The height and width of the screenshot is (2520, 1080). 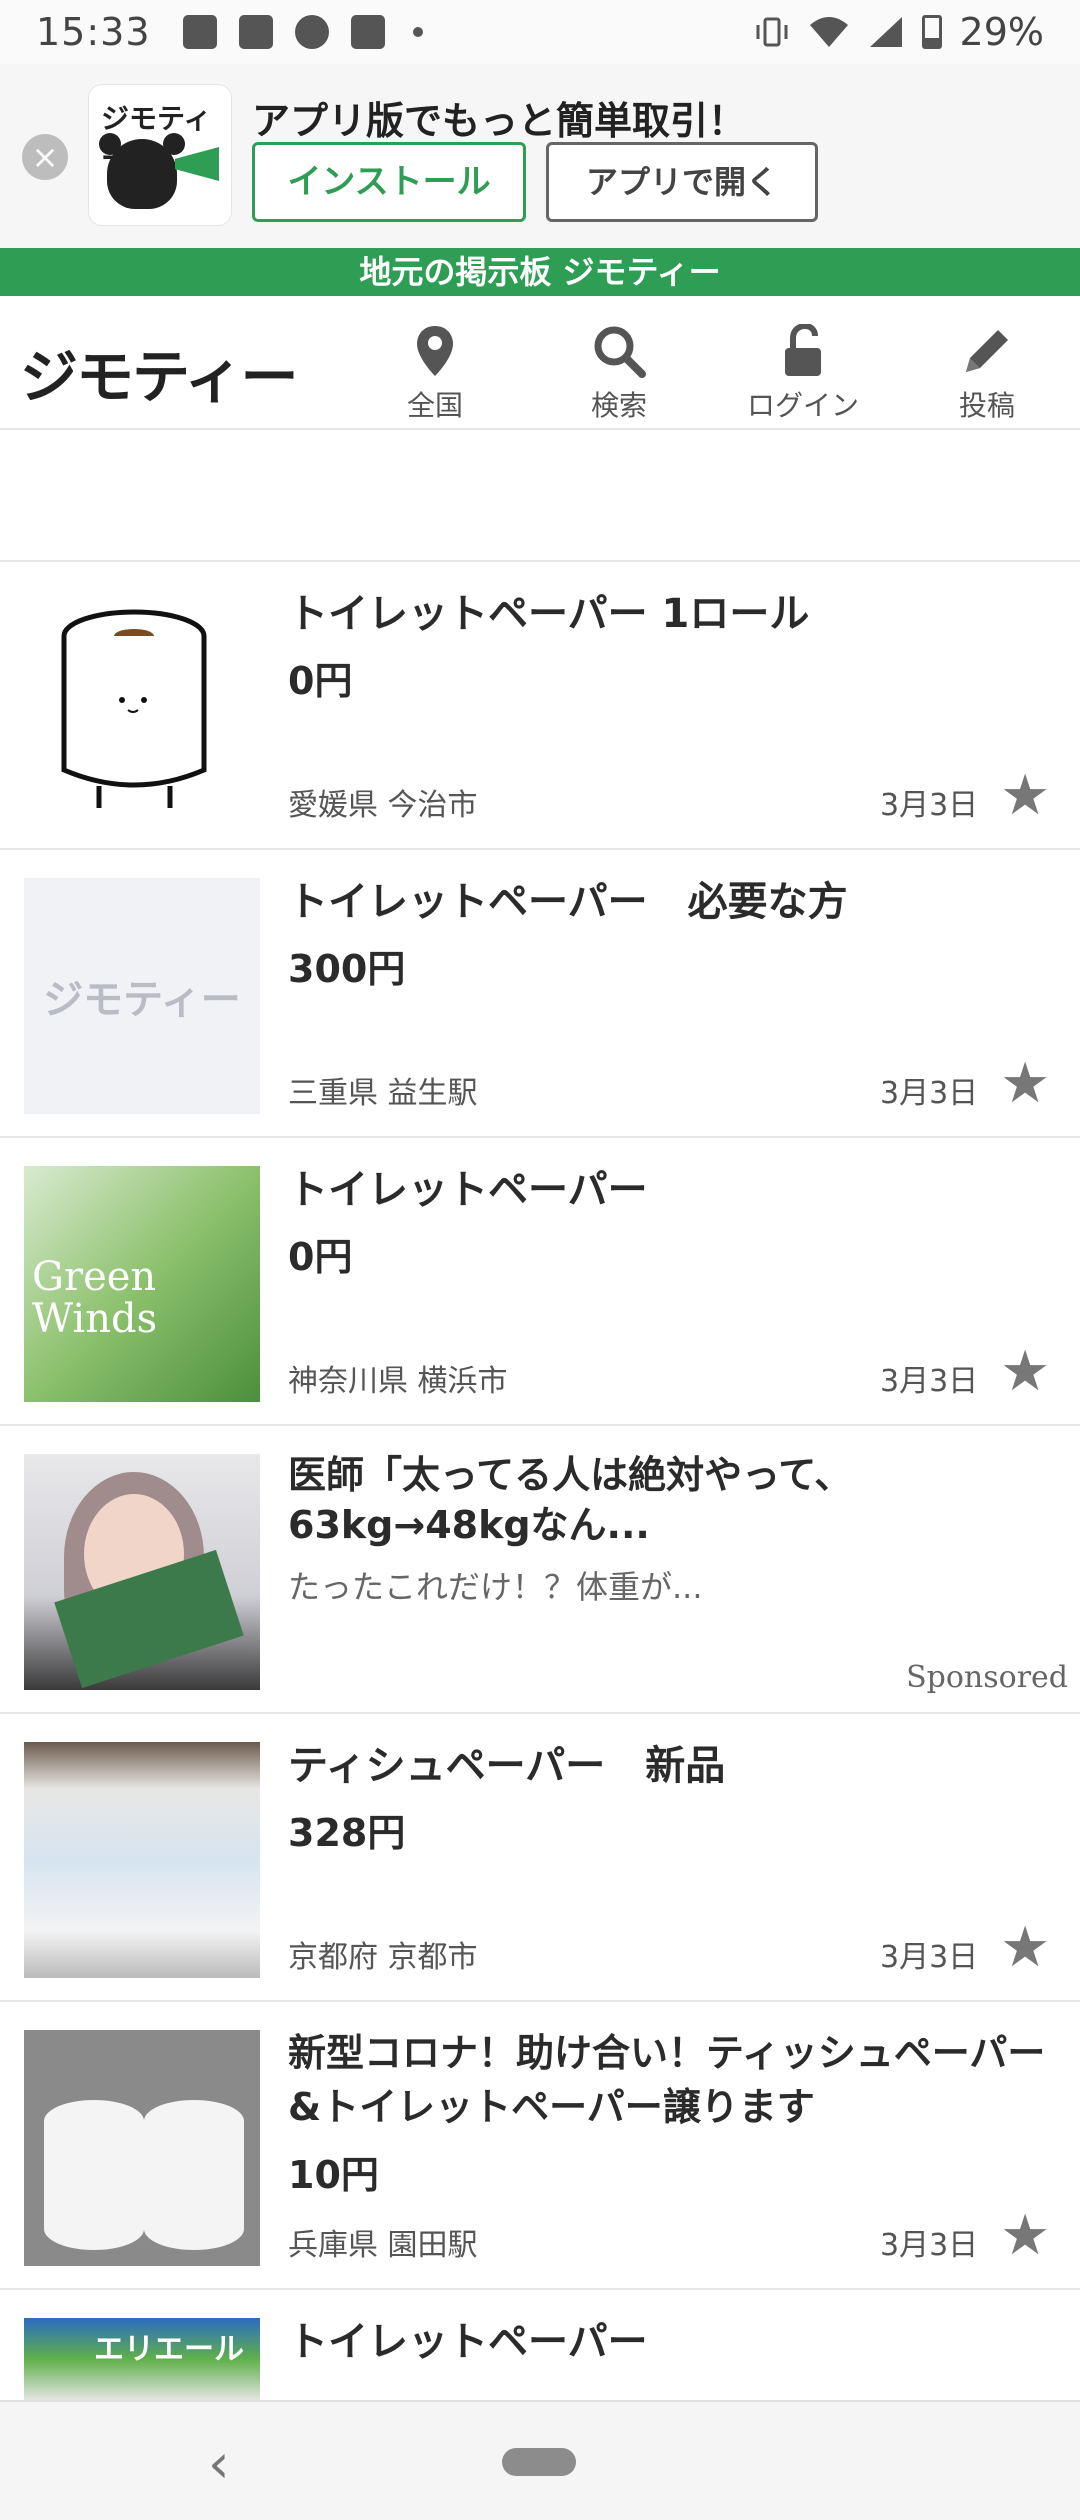 I want to click on unlock-icon, so click(x=803, y=348).